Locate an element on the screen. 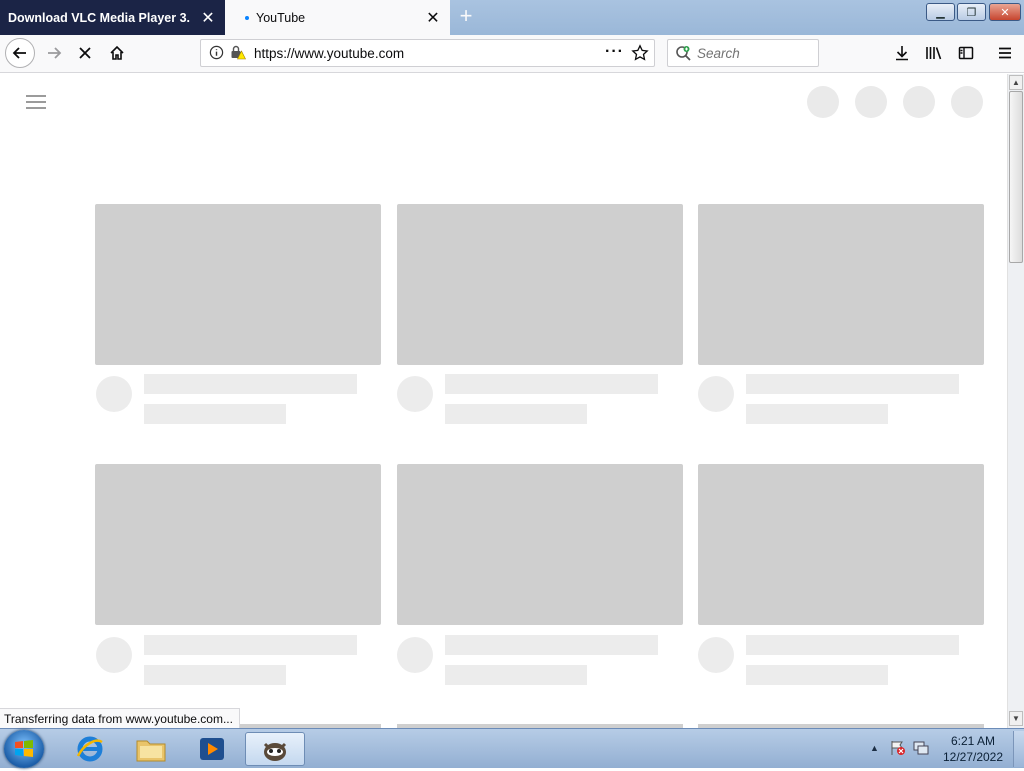  downloads-button is located at coordinates (902, 53).